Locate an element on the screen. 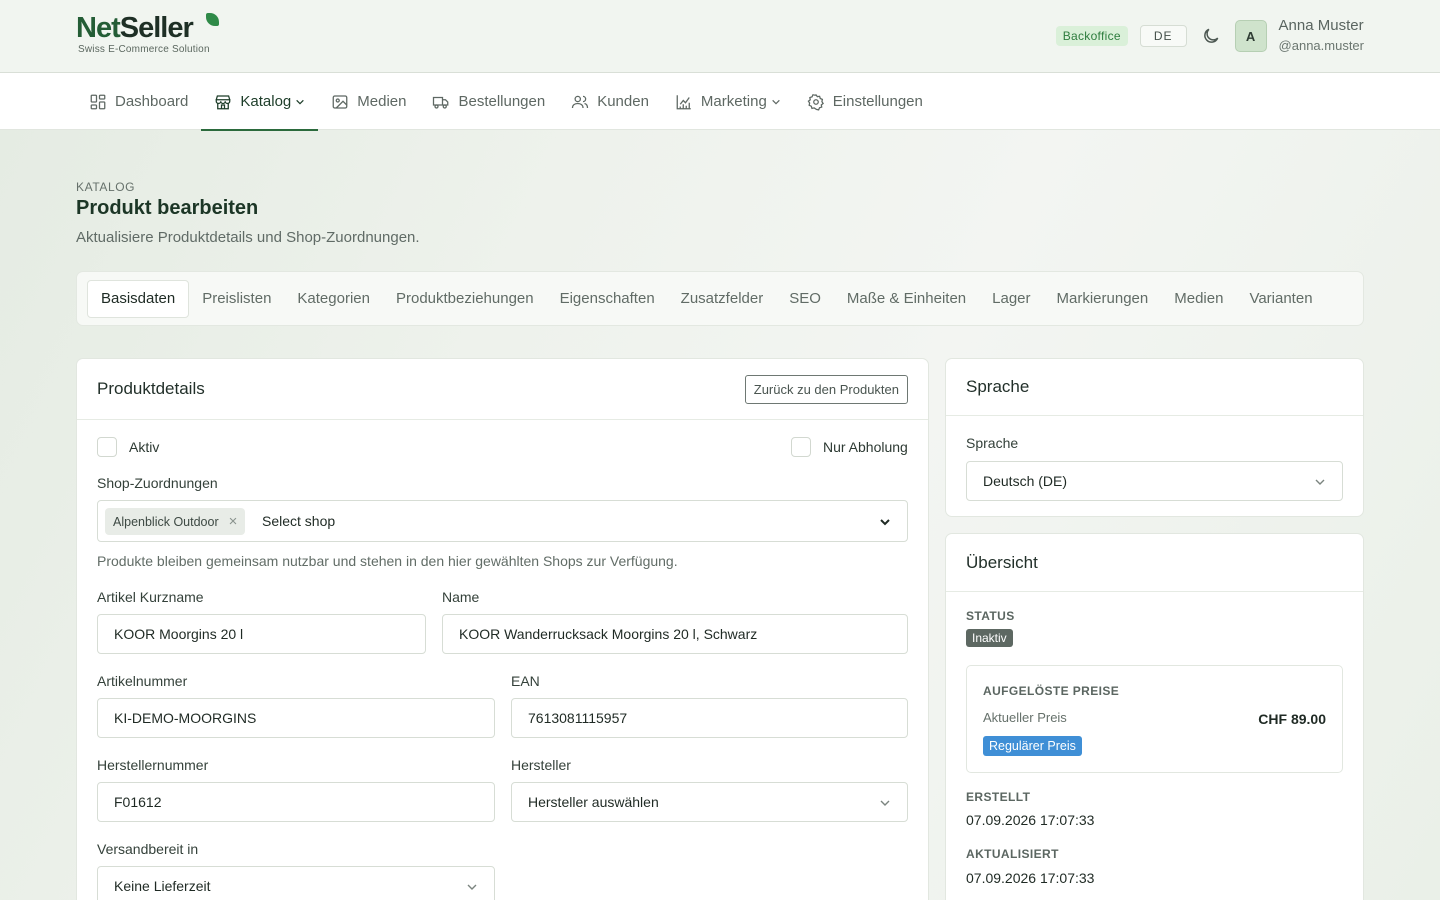 Image resolution: width=1440 pixels, height=900 pixels. close-icon: × is located at coordinates (233, 521).